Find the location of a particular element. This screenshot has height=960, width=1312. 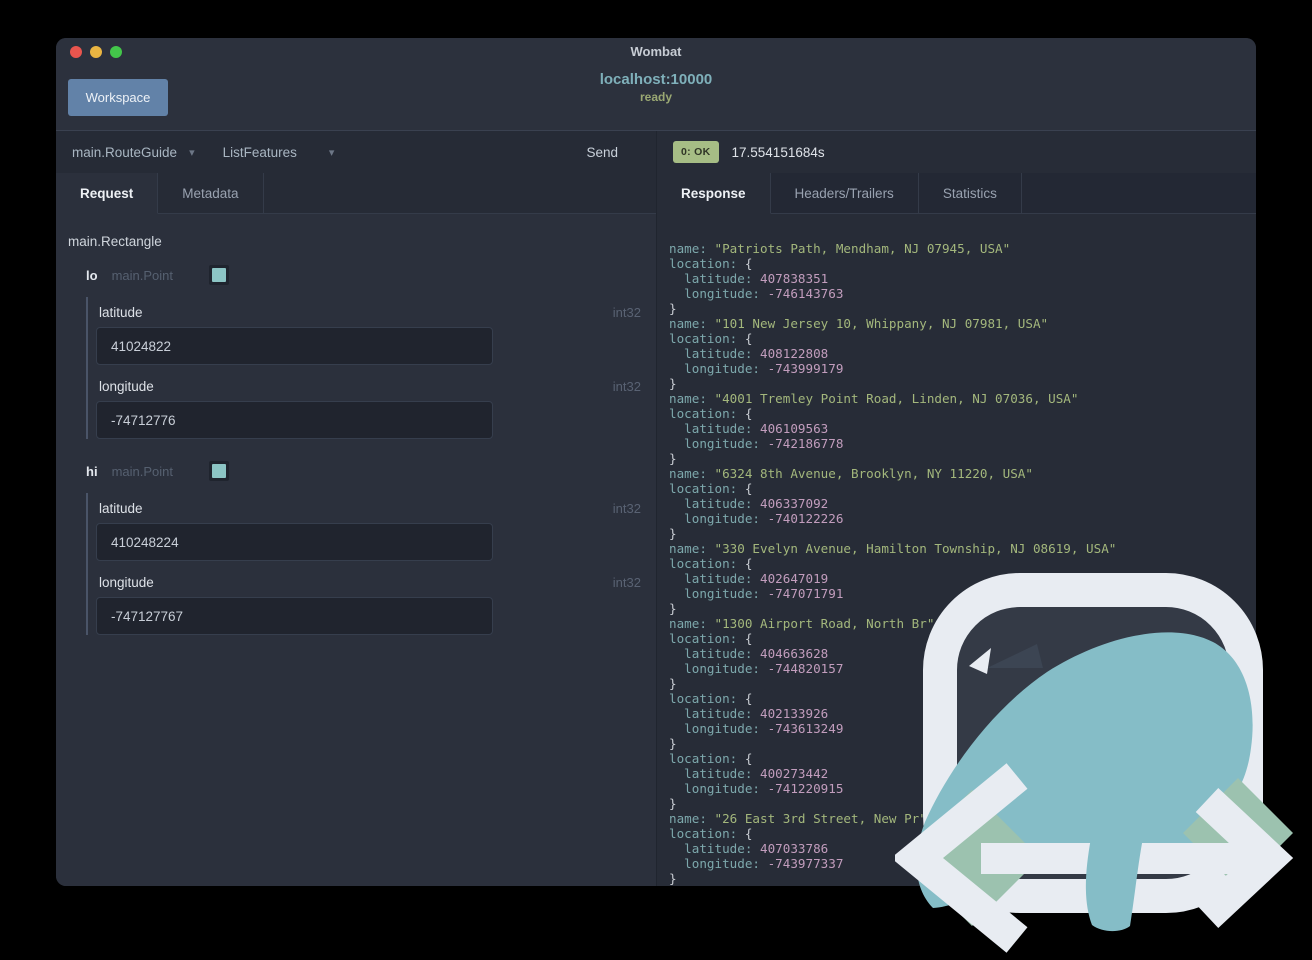

tab-metadata: Metadata is located at coordinates (211, 193).